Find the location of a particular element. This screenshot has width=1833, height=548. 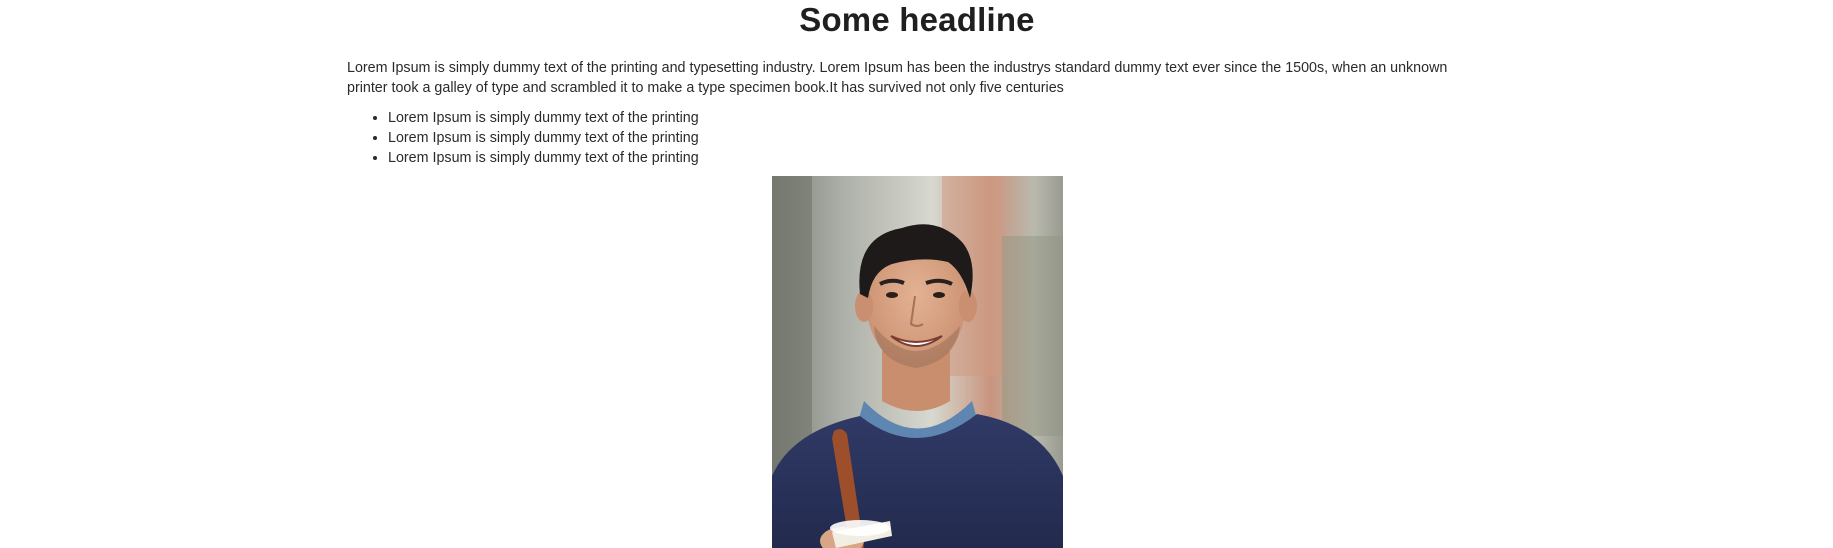

portrait-illustration is located at coordinates (917, 362).